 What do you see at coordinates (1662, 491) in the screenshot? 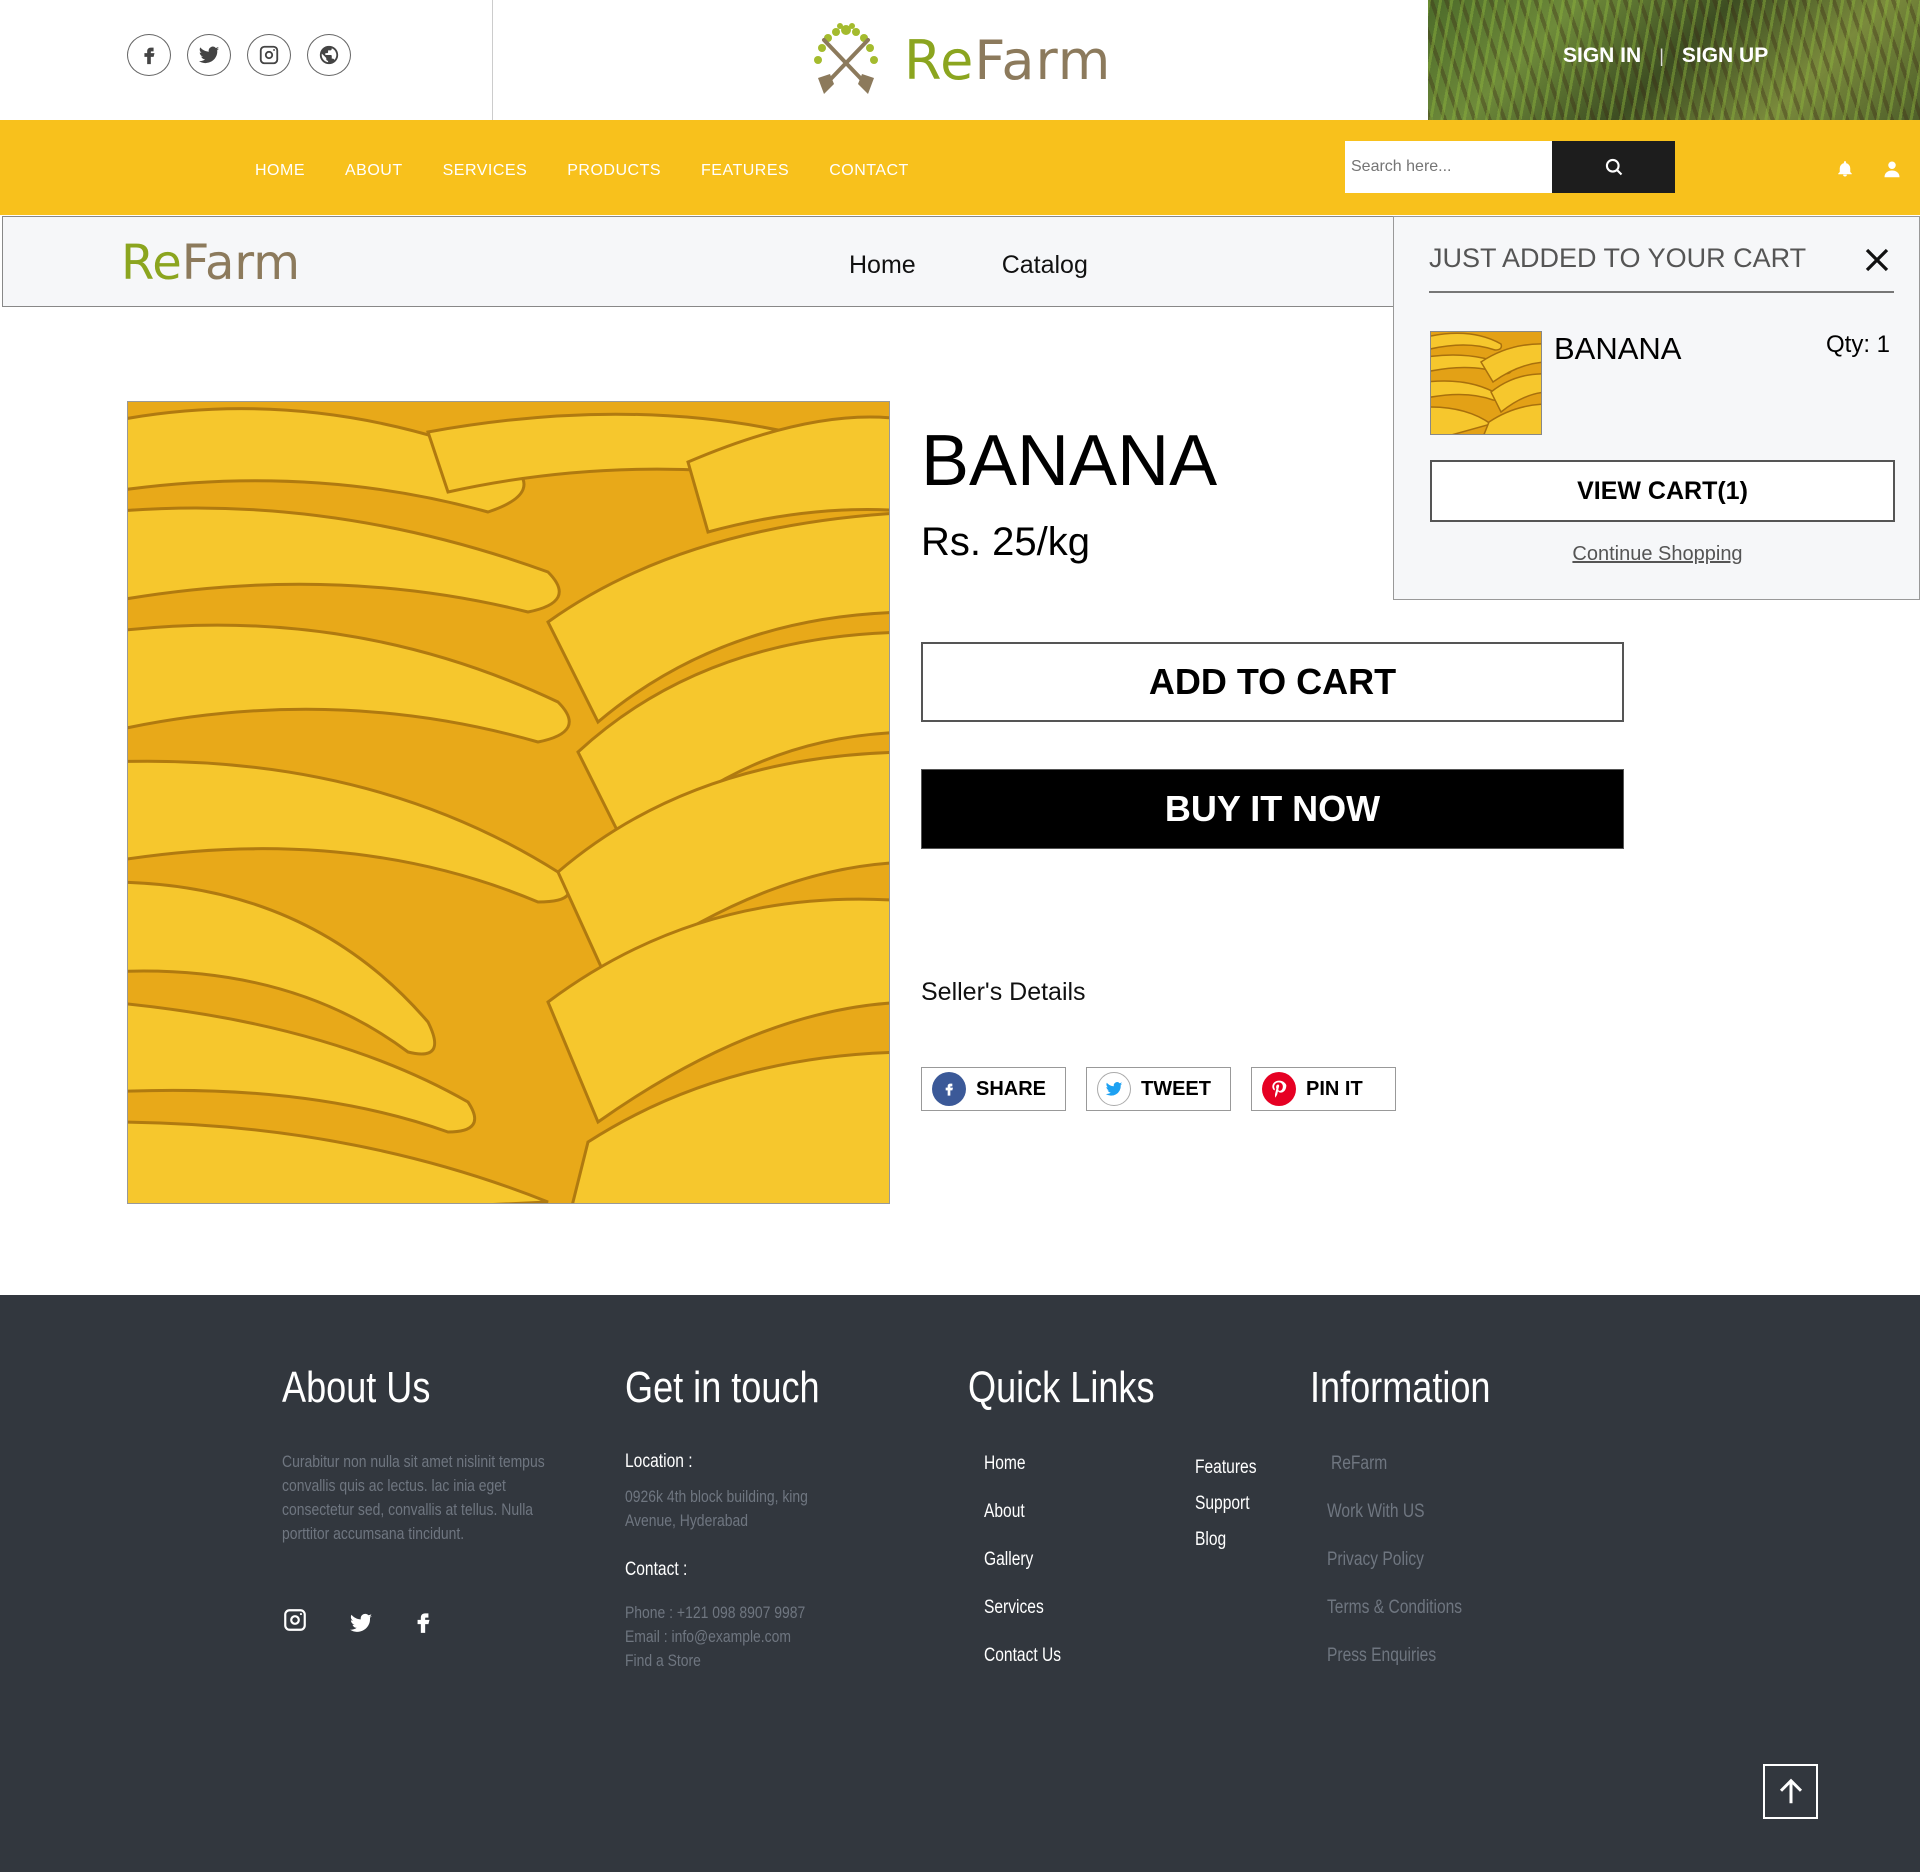
I see `view-cart-button: VIEW CART(1)` at bounding box center [1662, 491].